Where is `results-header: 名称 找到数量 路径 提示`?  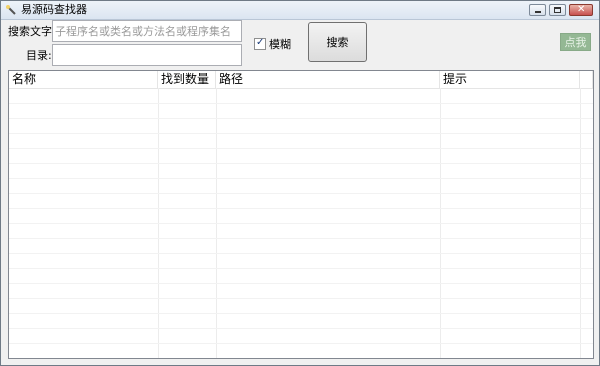 results-header: 名称 找到数量 路径 提示 is located at coordinates (301, 80).